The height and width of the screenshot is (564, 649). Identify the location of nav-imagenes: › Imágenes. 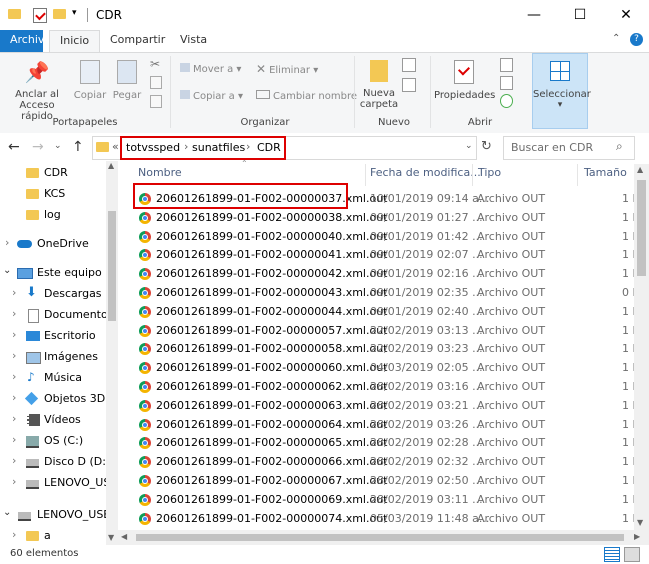
(56, 357).